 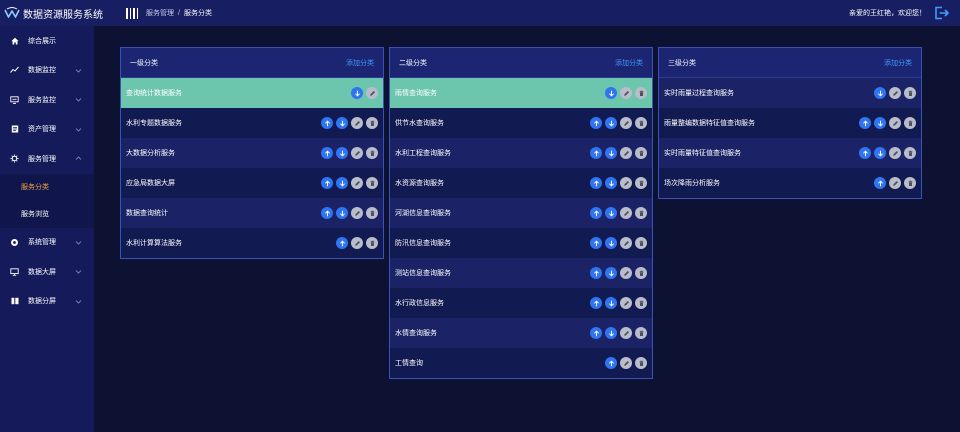 What do you see at coordinates (47, 100) in the screenshot?
I see `sidebar-item-service-monitor: 服务监控` at bounding box center [47, 100].